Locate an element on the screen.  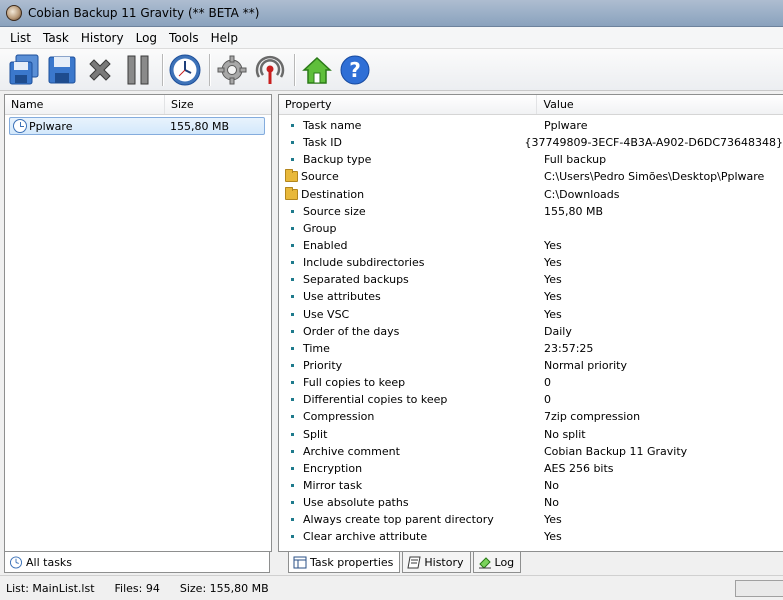
antenna-button is located at coordinates (270, 70).